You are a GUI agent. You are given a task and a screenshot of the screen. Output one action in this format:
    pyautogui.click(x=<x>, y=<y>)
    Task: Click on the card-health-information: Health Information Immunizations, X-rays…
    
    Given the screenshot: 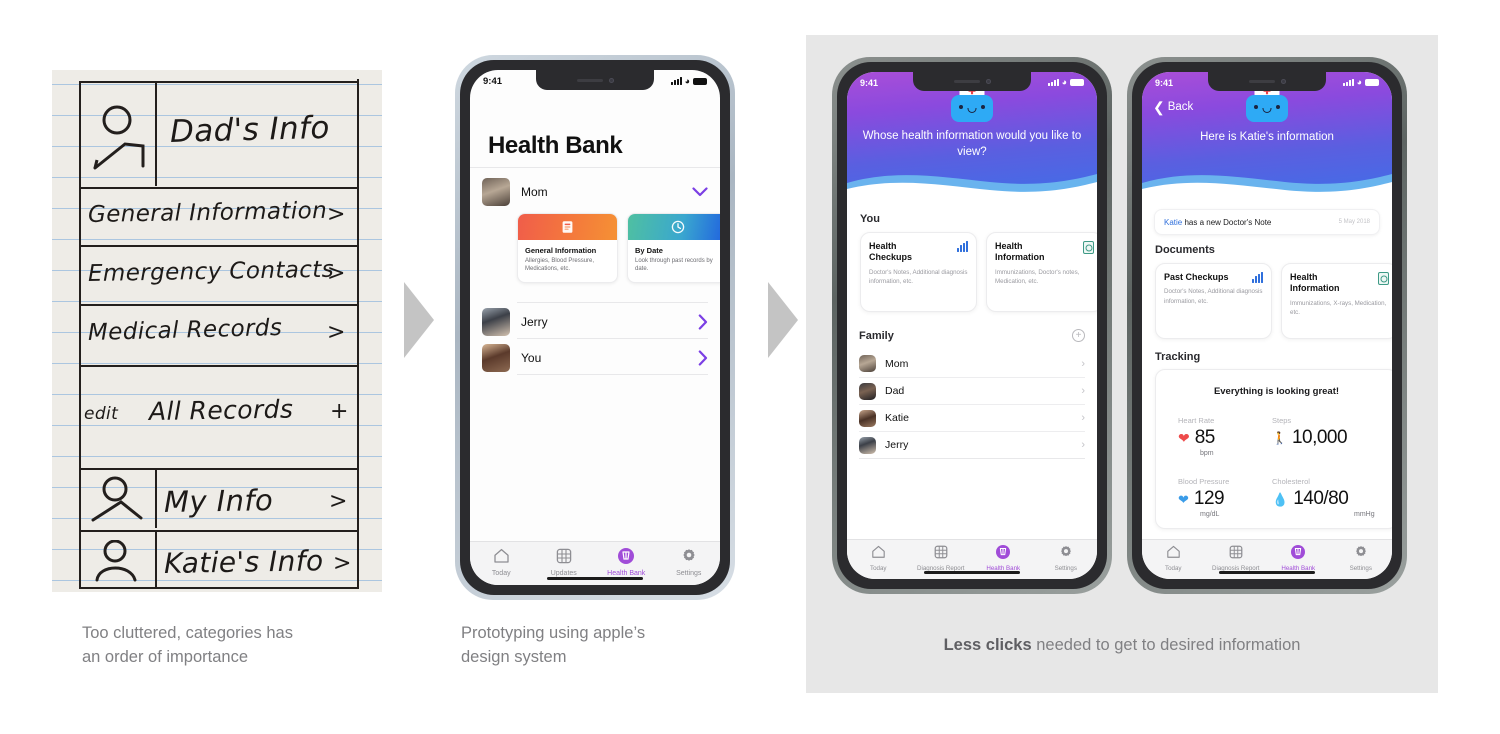 What is the action you would take?
    pyautogui.click(x=1336, y=301)
    